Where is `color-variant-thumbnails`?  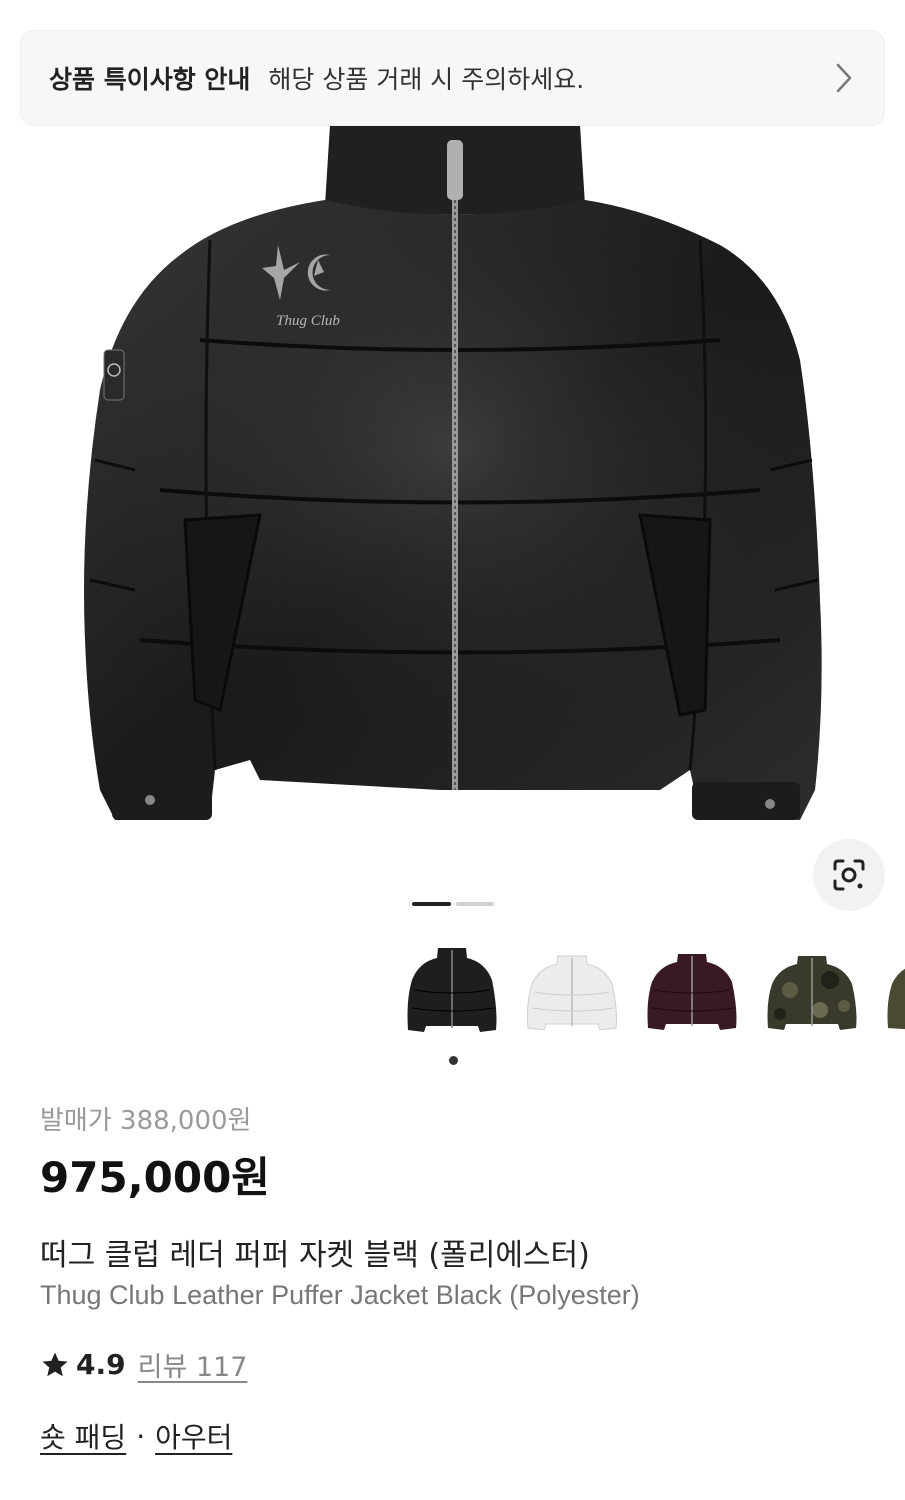
color-variant-thumbnails is located at coordinates (652, 990).